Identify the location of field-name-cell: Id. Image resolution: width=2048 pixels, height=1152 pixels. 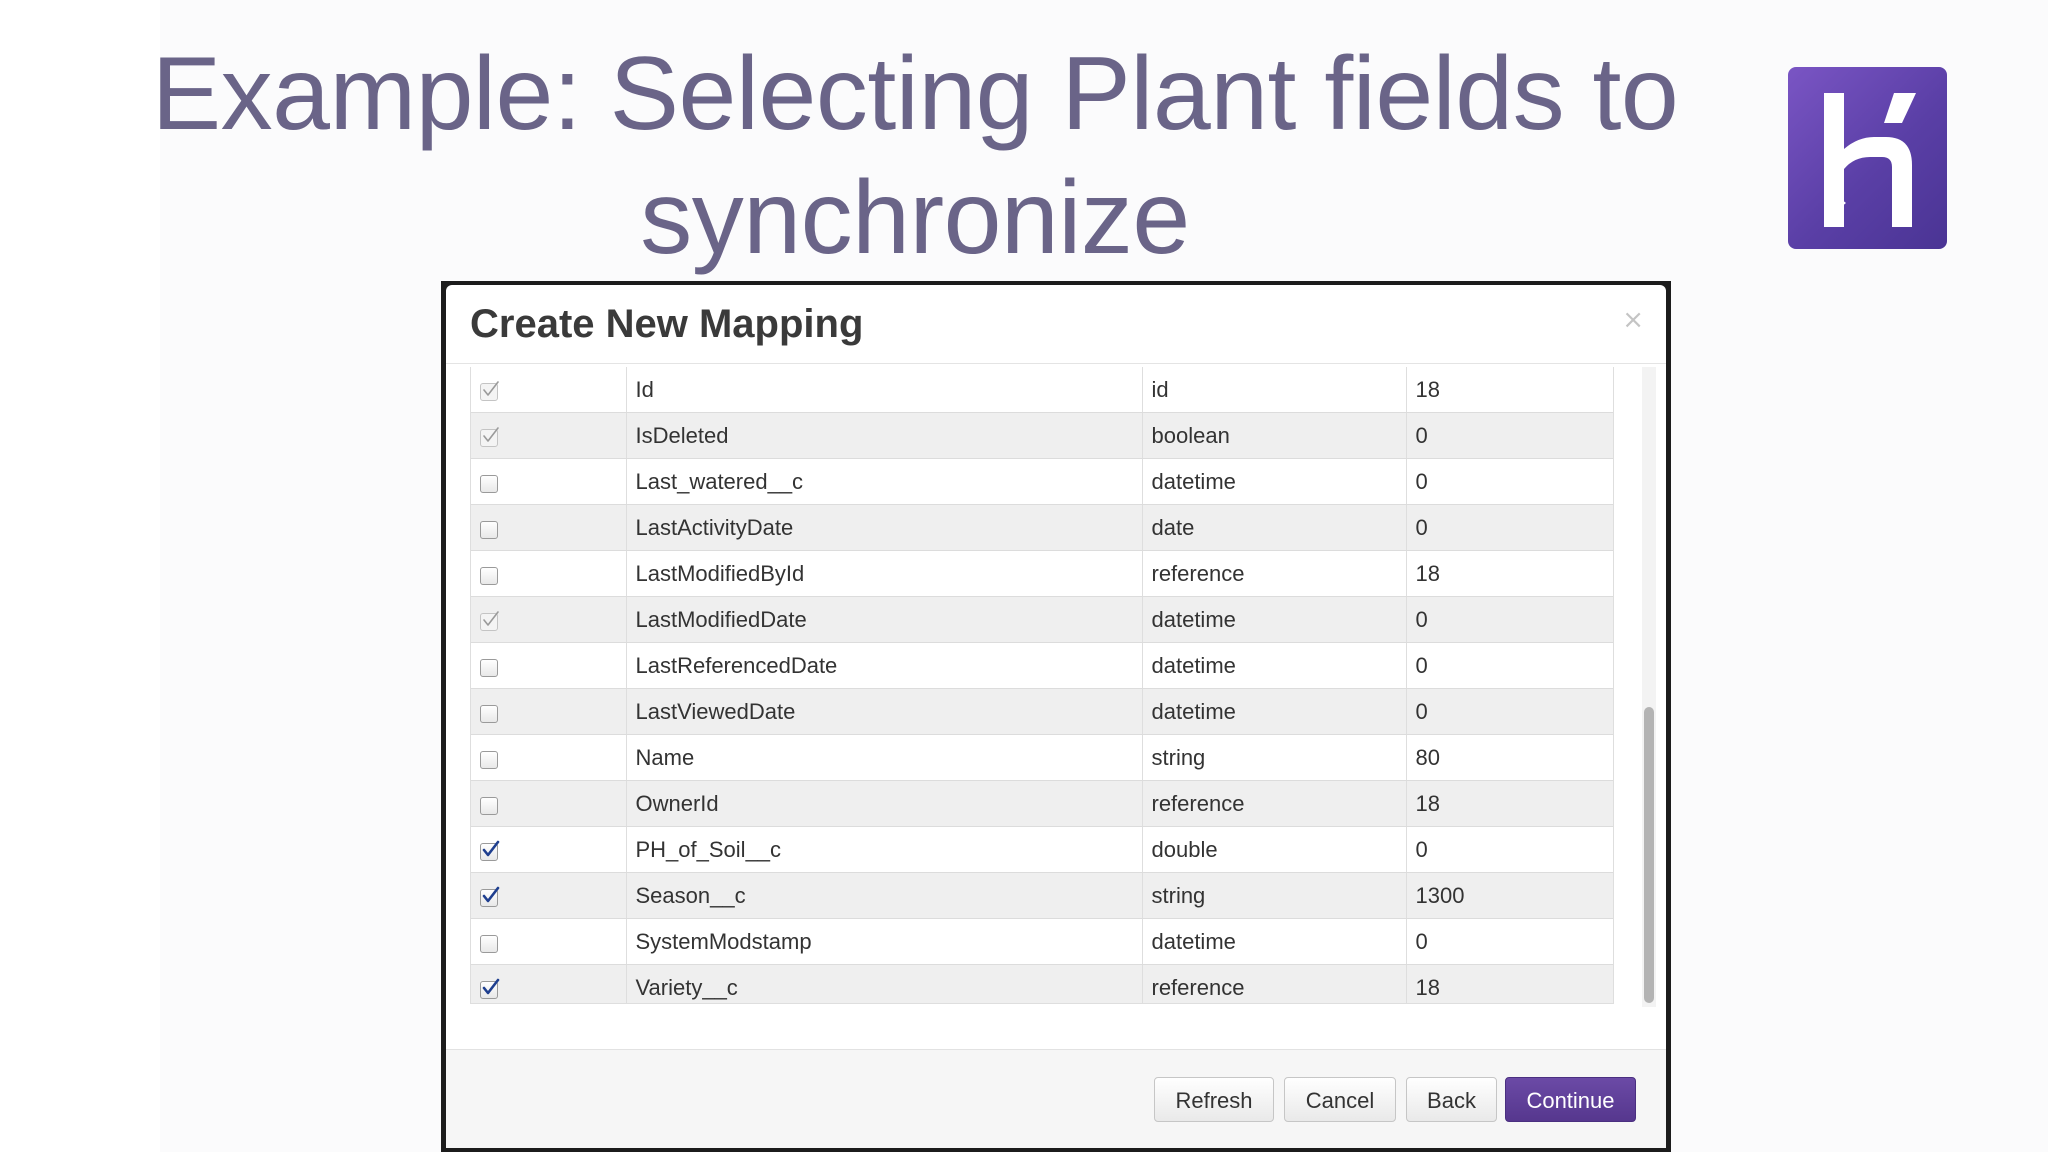
(884, 390).